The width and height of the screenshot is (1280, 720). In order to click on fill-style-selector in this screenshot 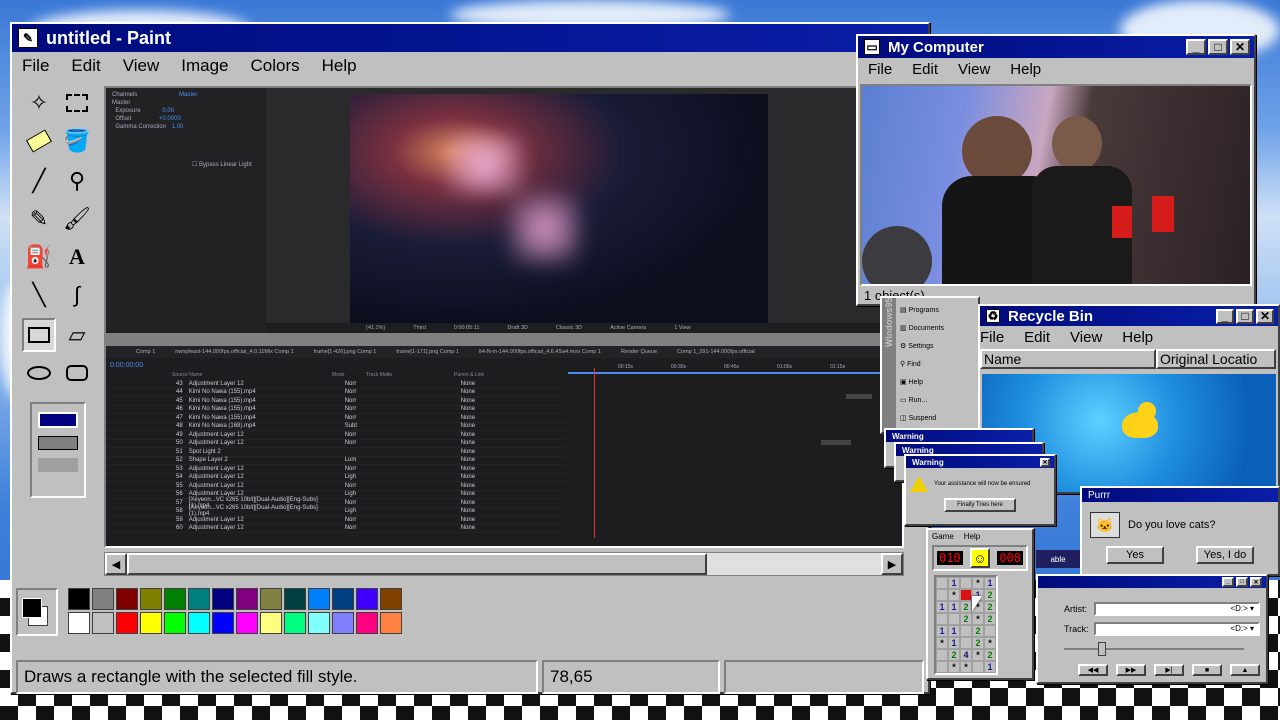, I will do `click(58, 450)`.